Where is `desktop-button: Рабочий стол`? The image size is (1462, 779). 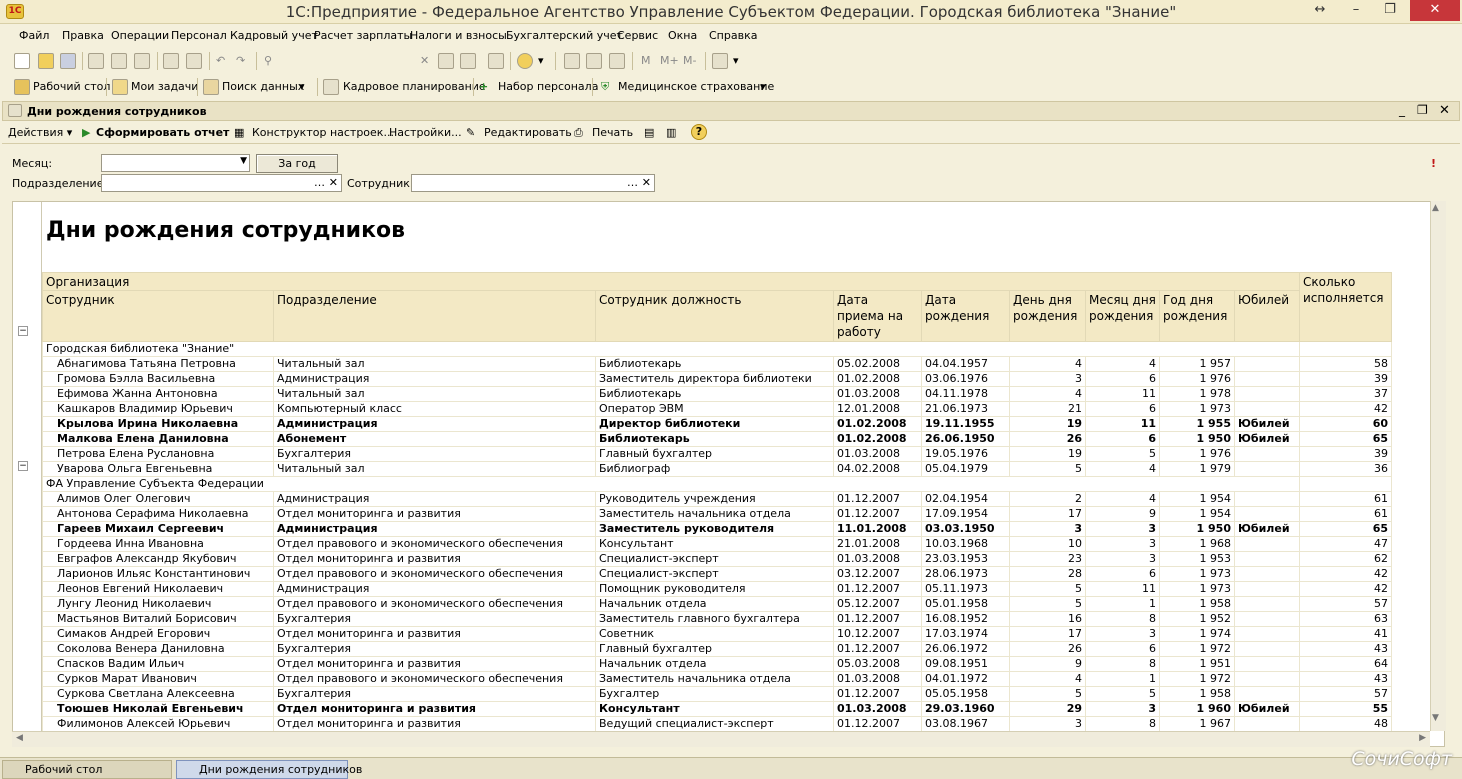 desktop-button: Рабочий стол is located at coordinates (71, 86).